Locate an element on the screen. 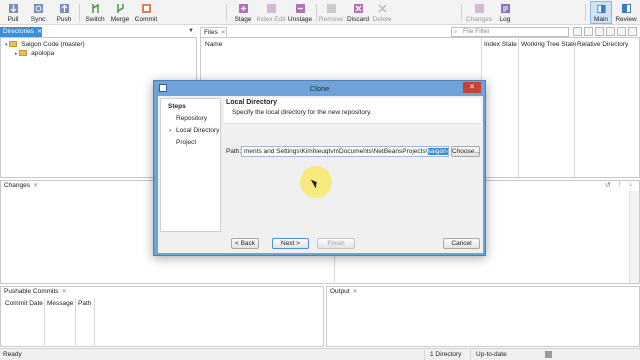 This screenshot has width=640, height=360. delete-button: Delete is located at coordinates (382, 12).